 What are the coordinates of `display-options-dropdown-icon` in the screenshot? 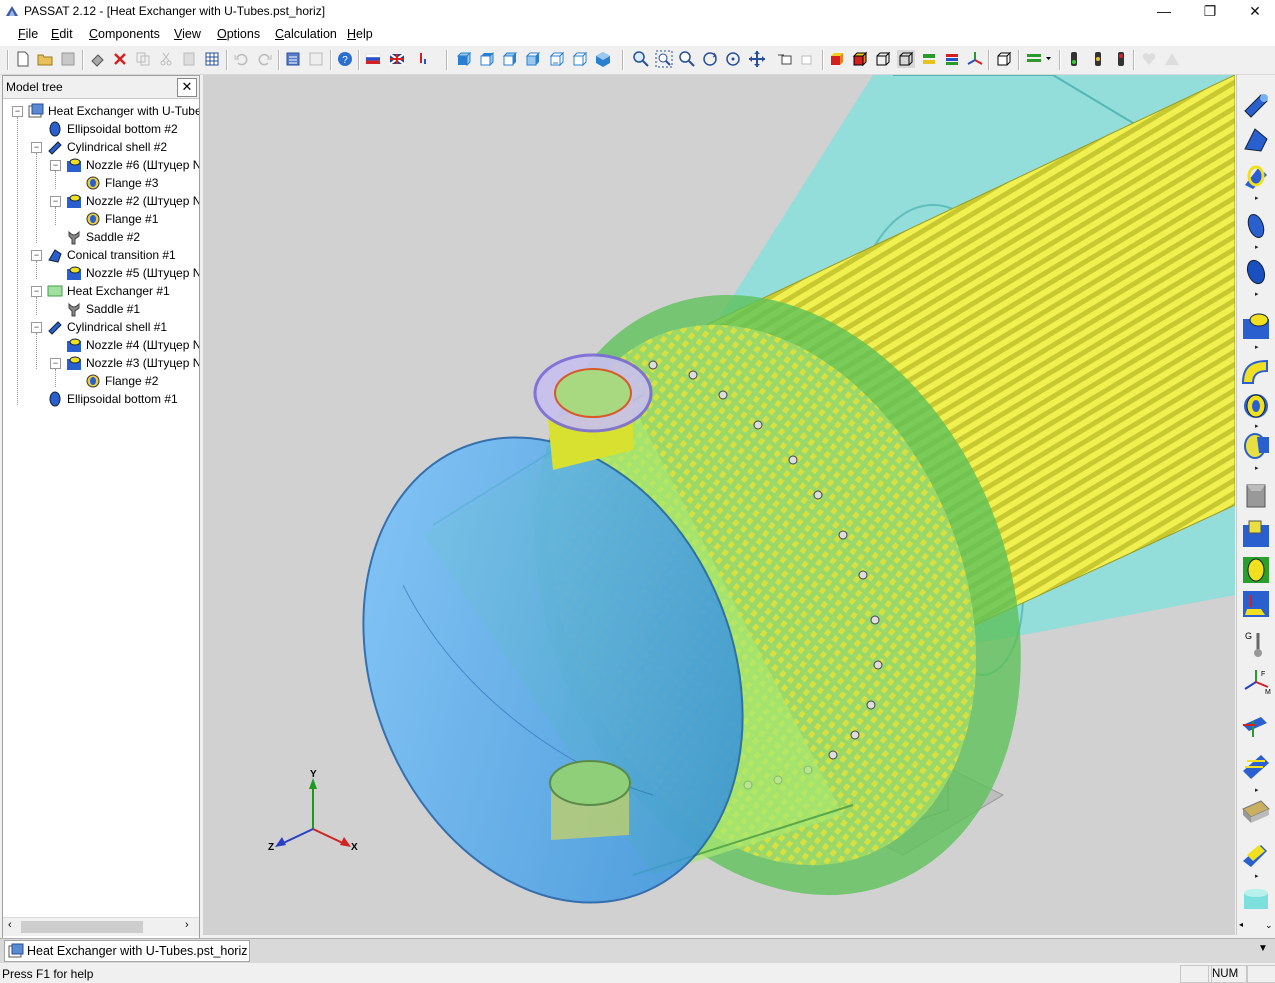 It's located at (1039, 59).